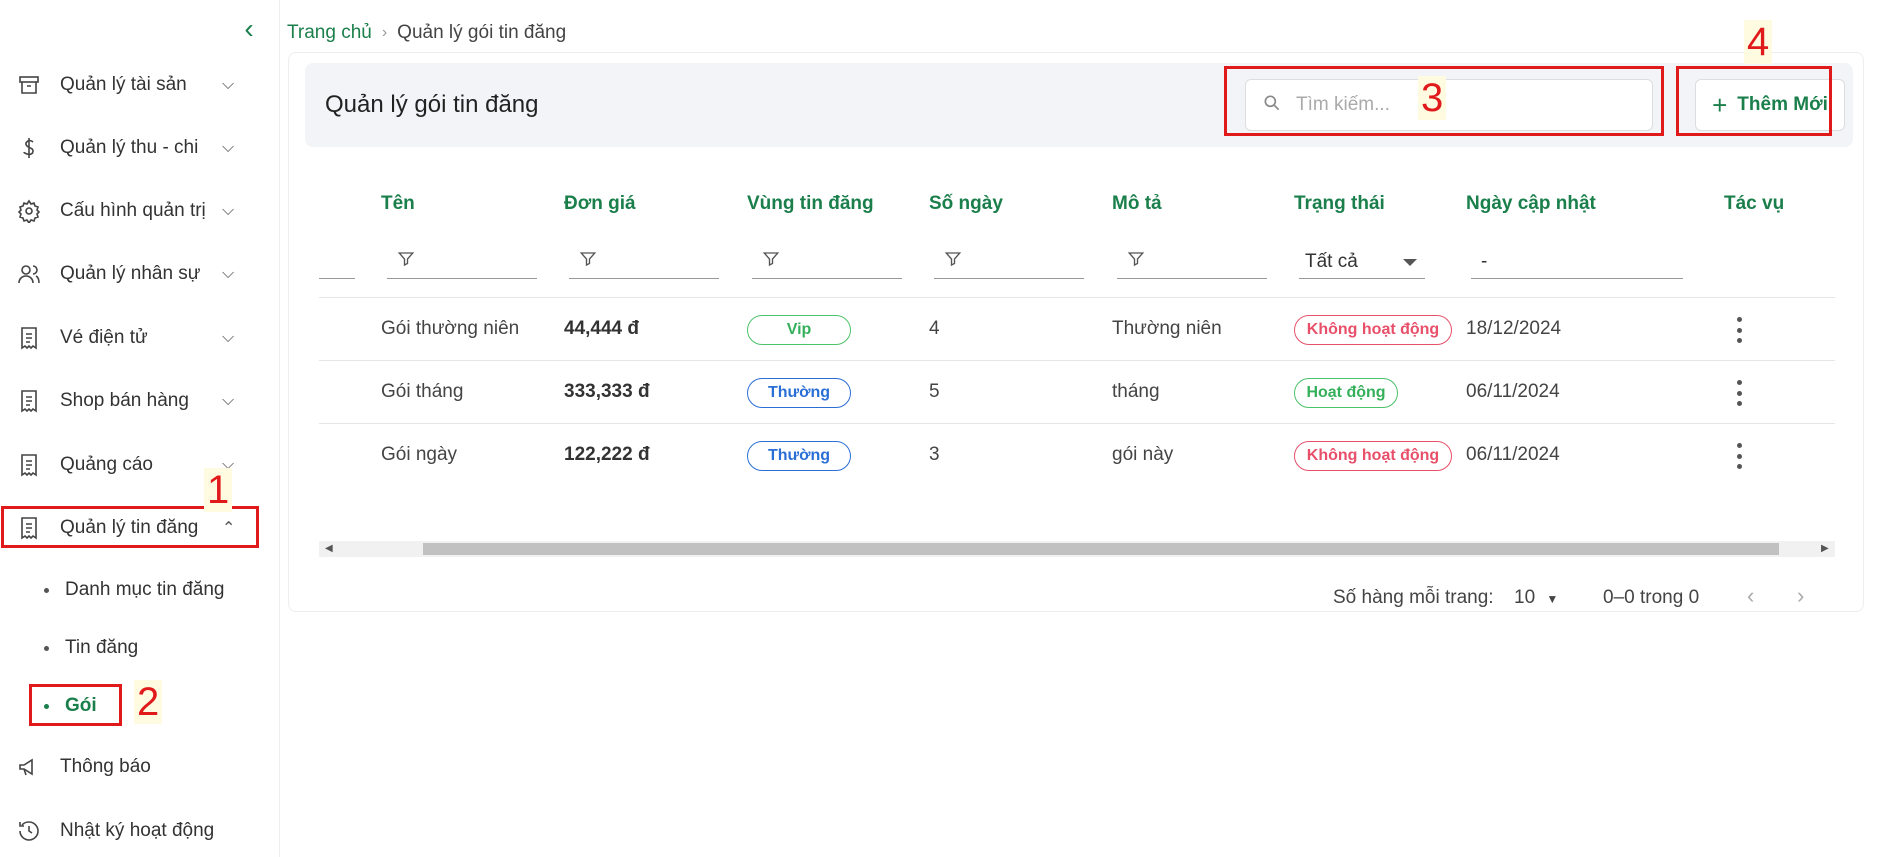  Describe the element at coordinates (600, 204) in the screenshot. I see `column-header-price: Đơn giá` at that location.